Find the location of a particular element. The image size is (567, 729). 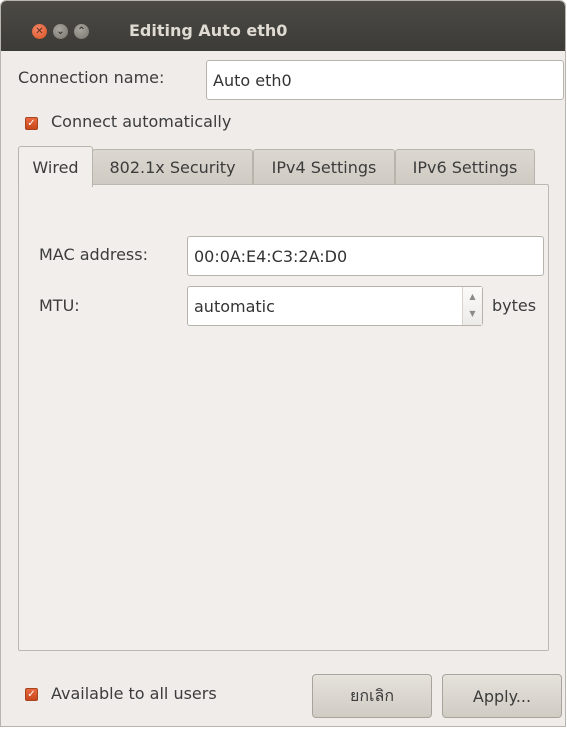

tab-ipv4-settings-label: IPv4 Settings is located at coordinates (324, 167).